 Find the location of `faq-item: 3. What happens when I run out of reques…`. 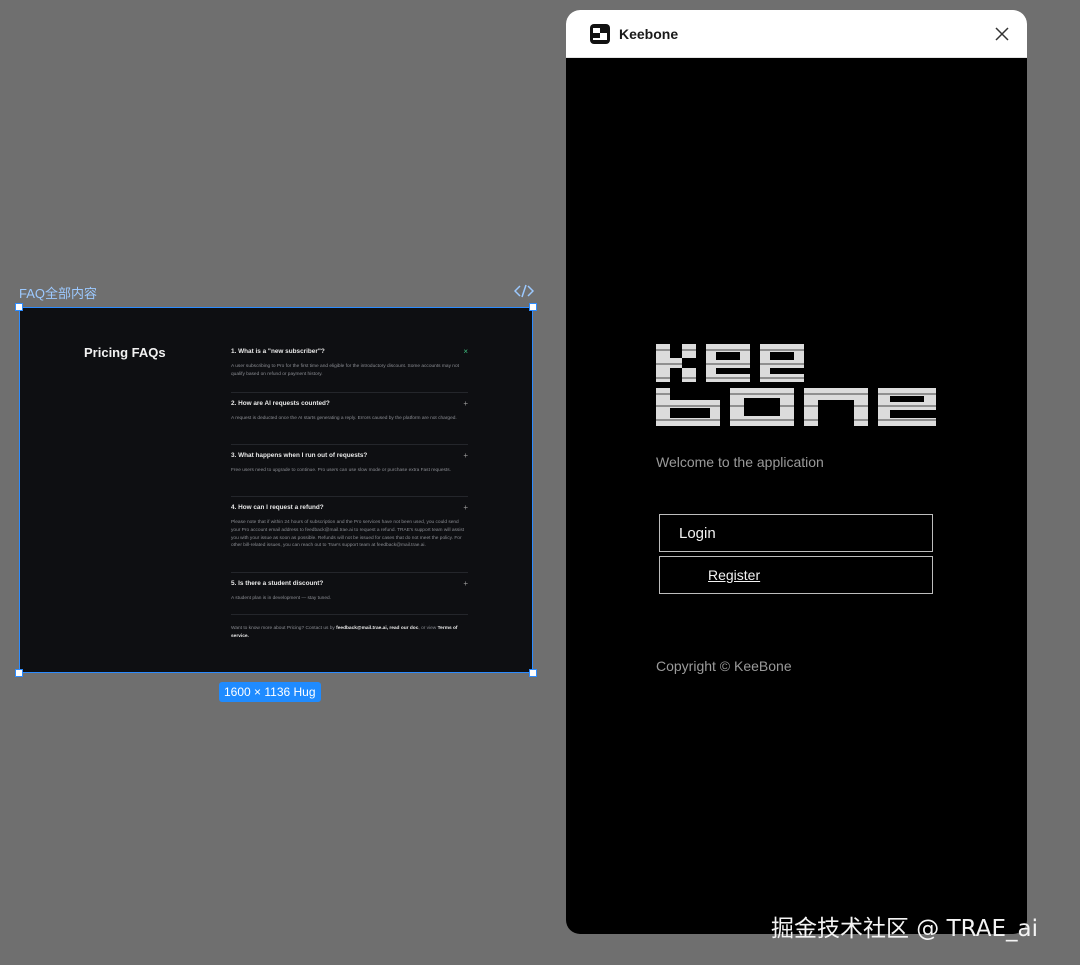

faq-item: 3. What happens when I run out of reques… is located at coordinates (349, 471).